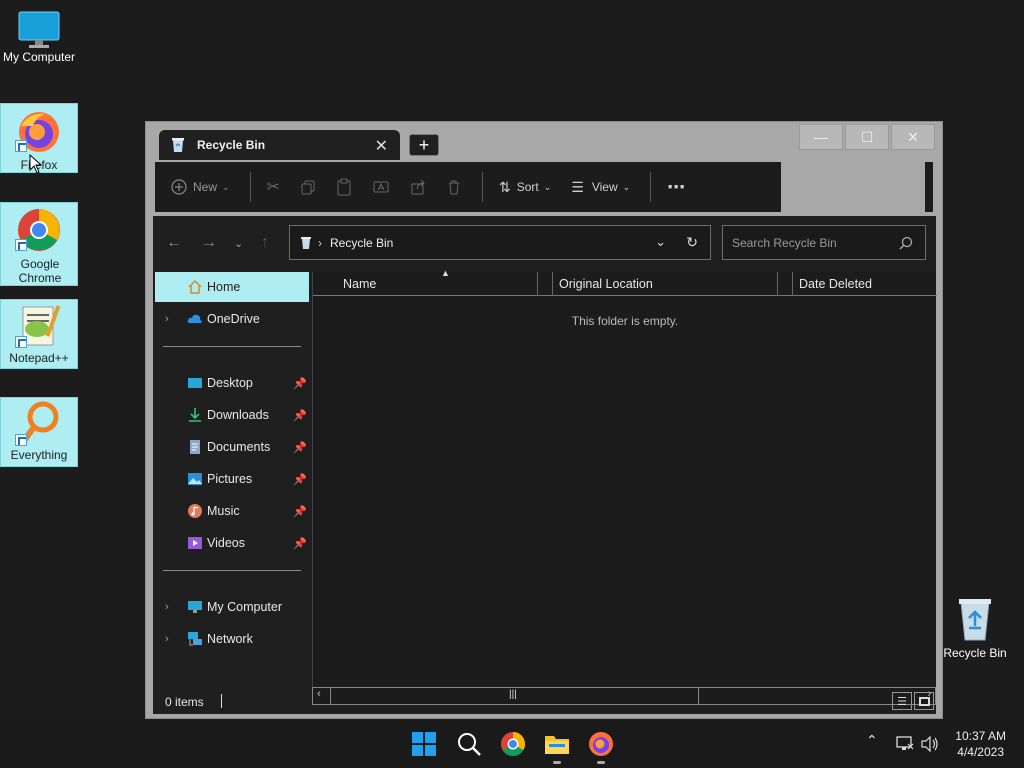 The height and width of the screenshot is (768, 1024). Describe the element at coordinates (975, 628) in the screenshot. I see `desktop-icon-recycle-bin: Recycle Bin` at that location.